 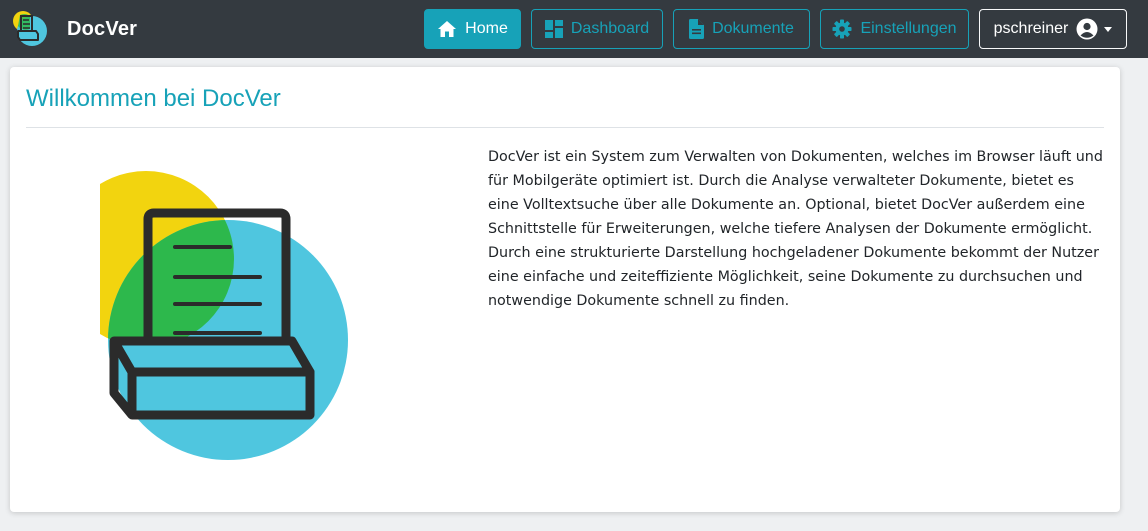 I want to click on nav-home-label: Home, so click(x=486, y=28).